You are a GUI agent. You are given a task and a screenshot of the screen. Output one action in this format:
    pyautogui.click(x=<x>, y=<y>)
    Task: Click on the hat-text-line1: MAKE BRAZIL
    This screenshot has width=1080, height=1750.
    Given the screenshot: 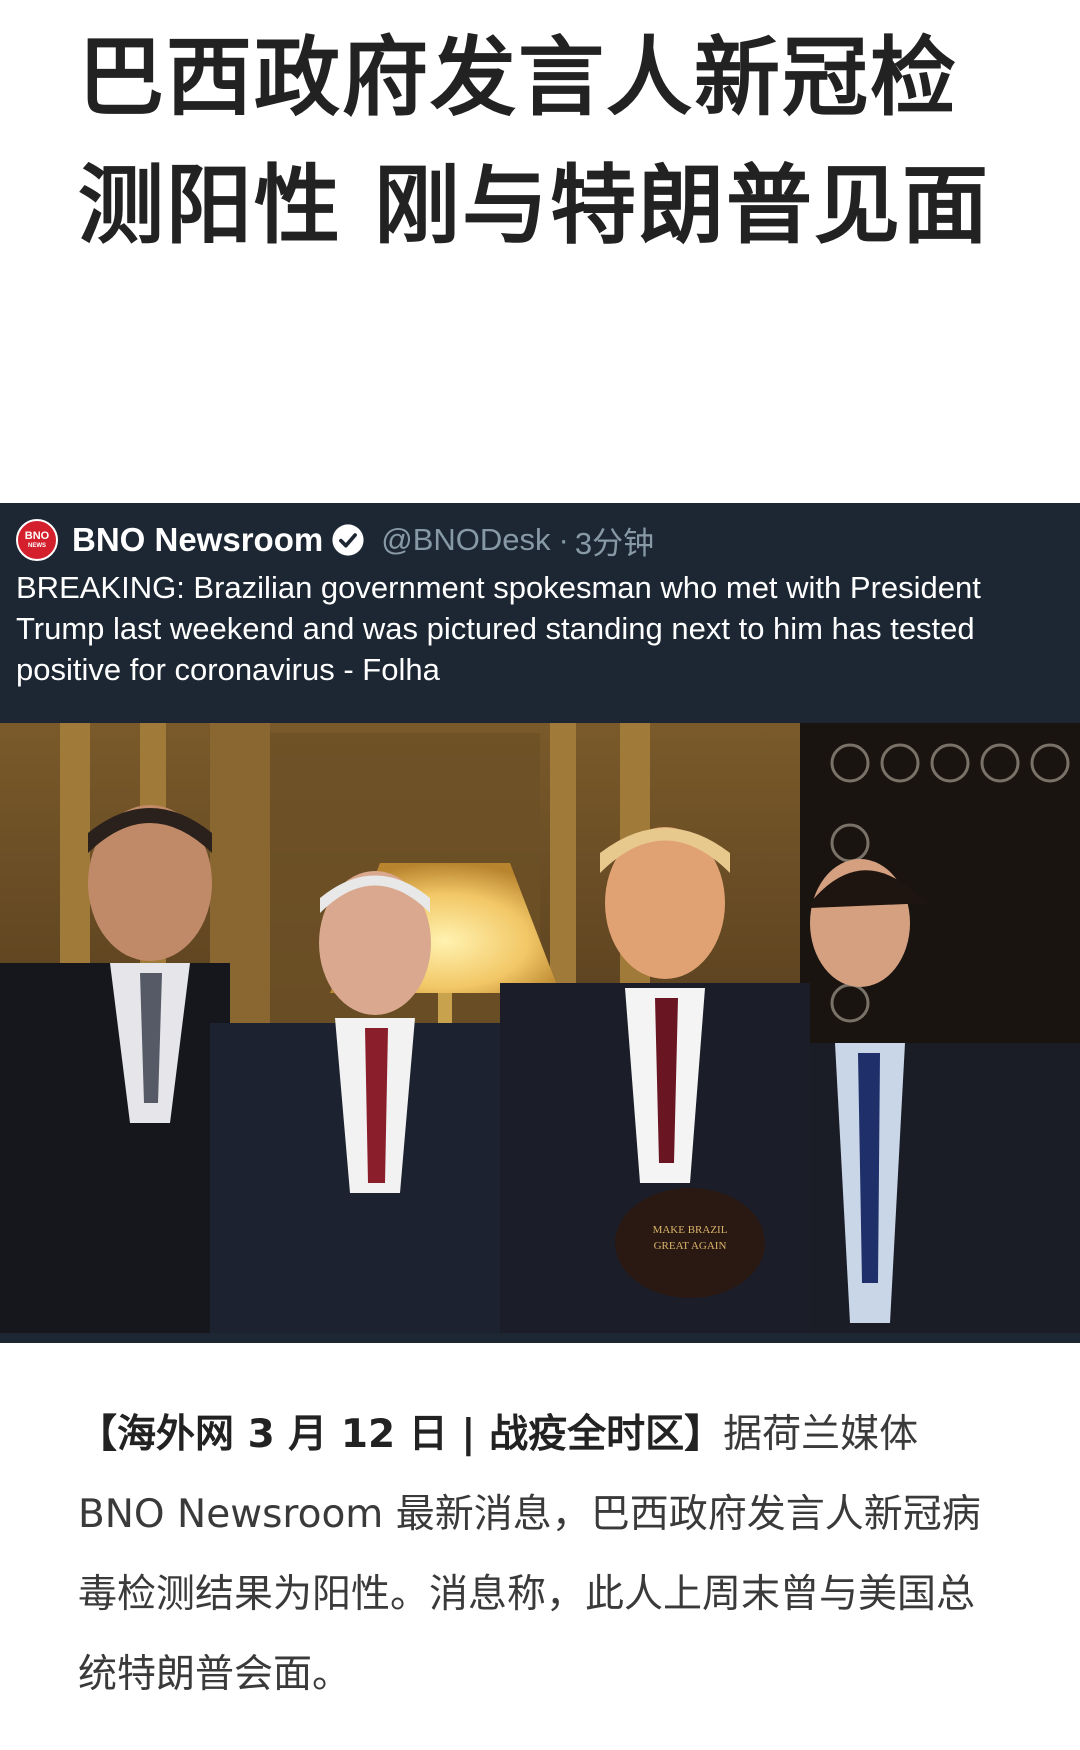 What is the action you would take?
    pyautogui.click(x=690, y=1230)
    